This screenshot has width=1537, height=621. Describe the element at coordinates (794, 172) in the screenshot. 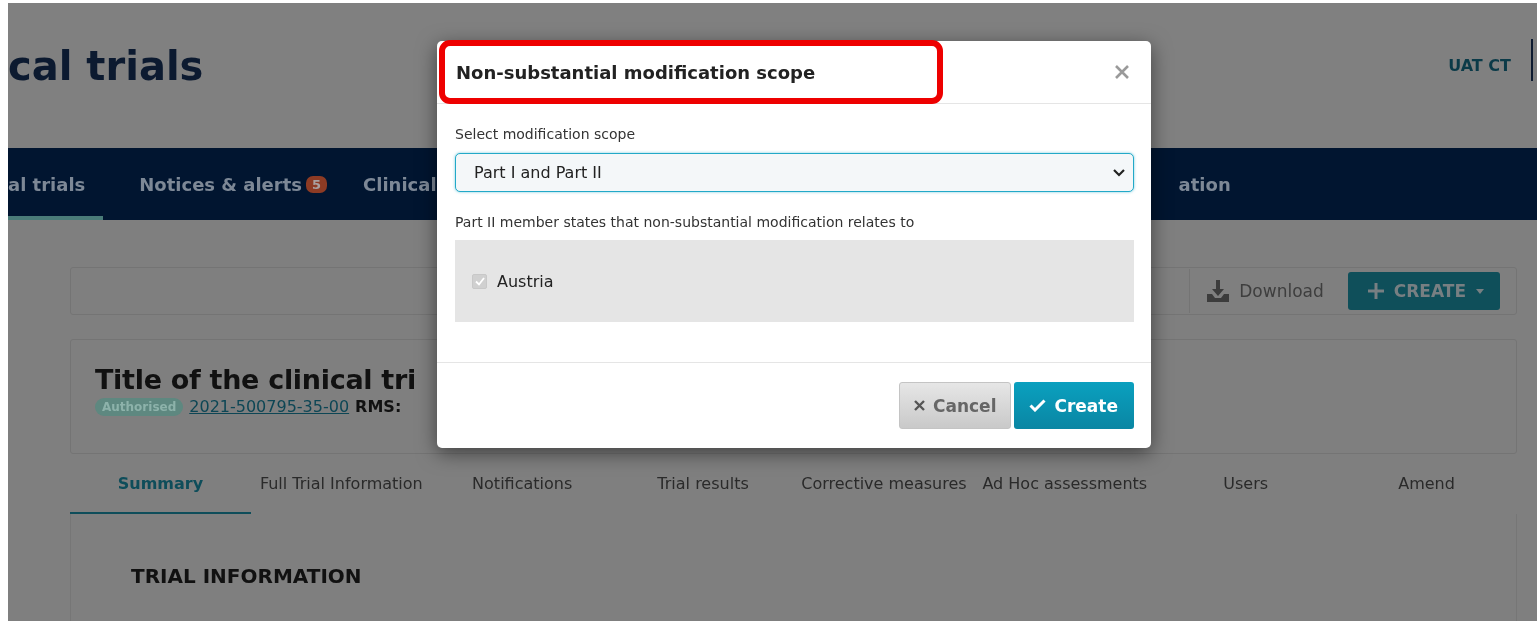

I see `scope-dropdown: Part I and Part II` at that location.